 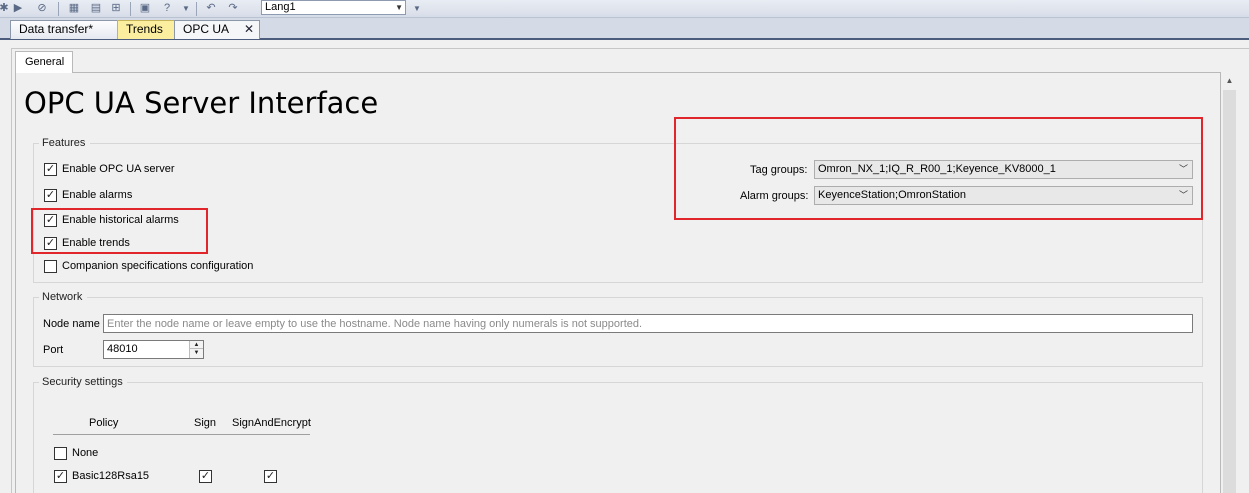 I want to click on checkbox-label: None, so click(x=85, y=453).